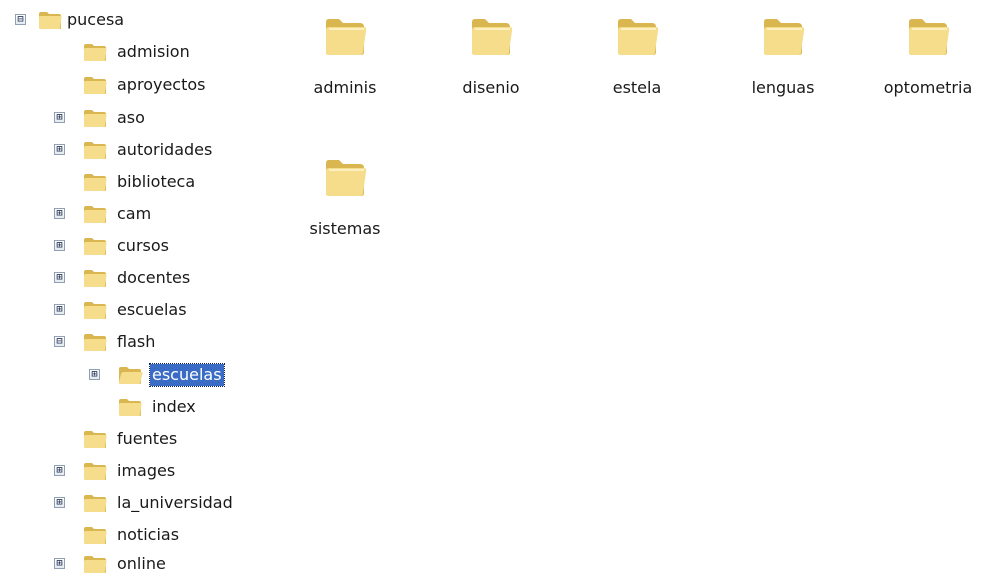 This screenshot has height=579, width=990. I want to click on tree-label: la_universidad, so click(175, 503).